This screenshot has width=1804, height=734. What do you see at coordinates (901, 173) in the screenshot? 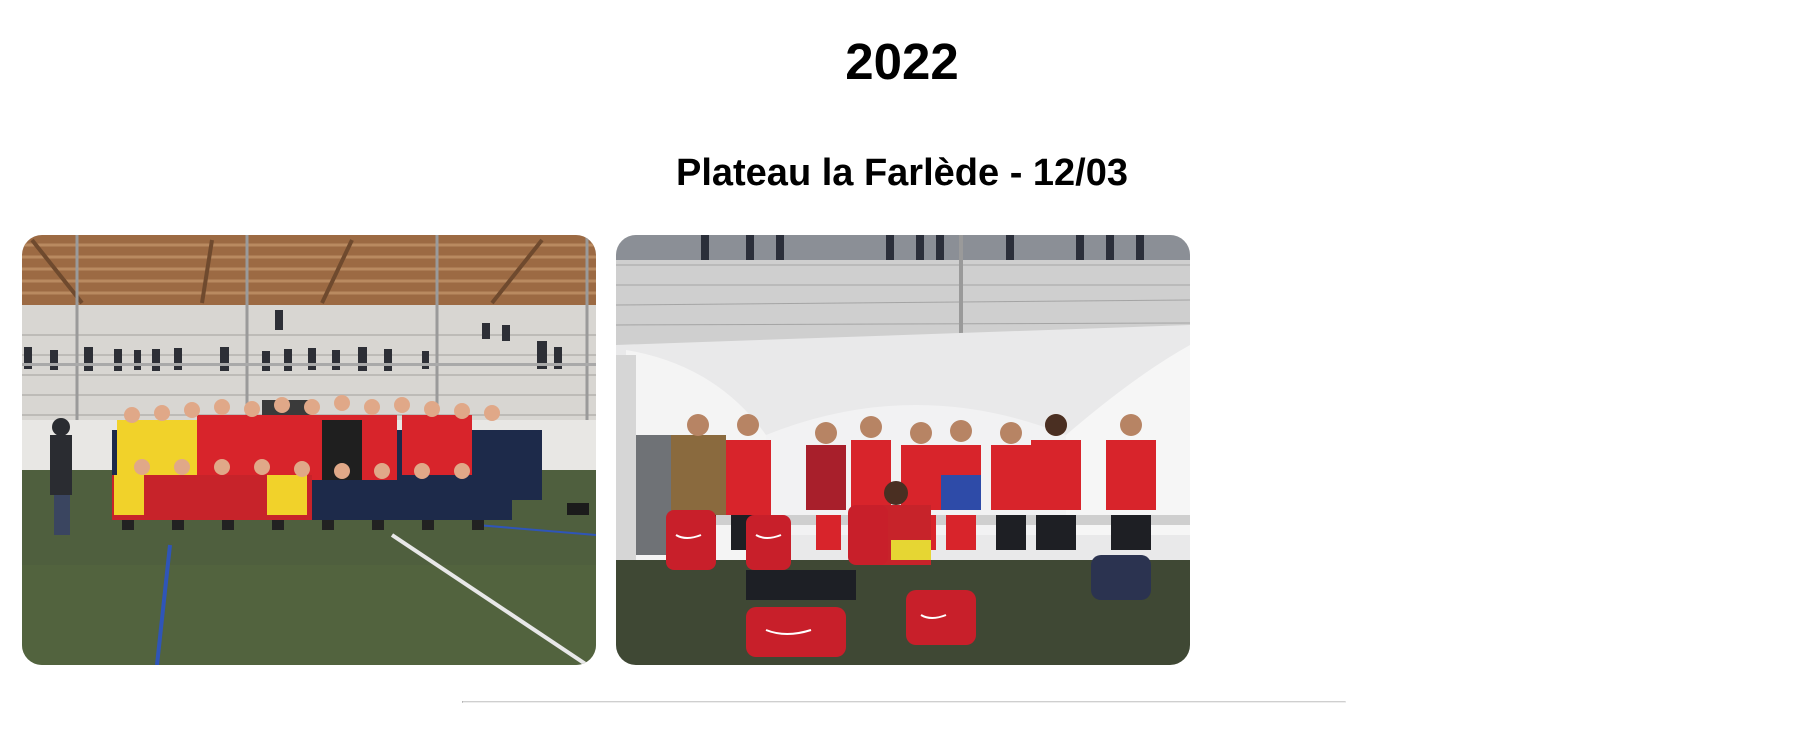
I see `event-title: Plateau la Farlède - 12/03` at bounding box center [901, 173].